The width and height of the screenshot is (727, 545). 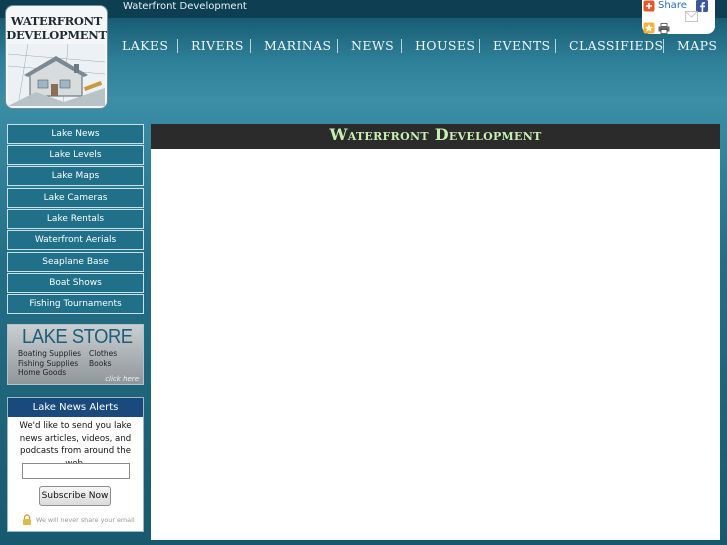 I want to click on site-logo: WATERFRONT DEVELOPMENT, so click(x=56, y=57).